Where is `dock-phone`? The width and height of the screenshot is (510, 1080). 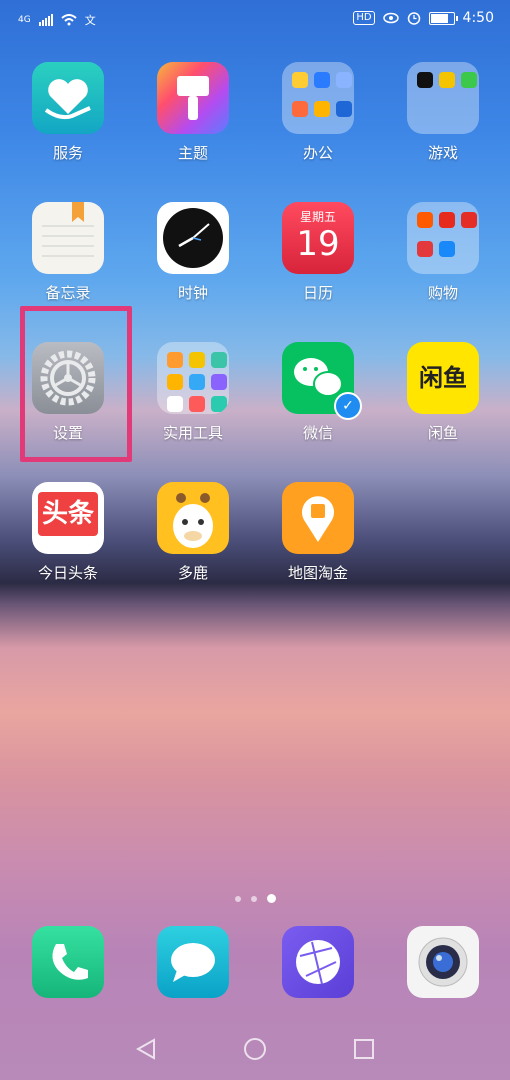
dock-phone is located at coordinates (68, 966).